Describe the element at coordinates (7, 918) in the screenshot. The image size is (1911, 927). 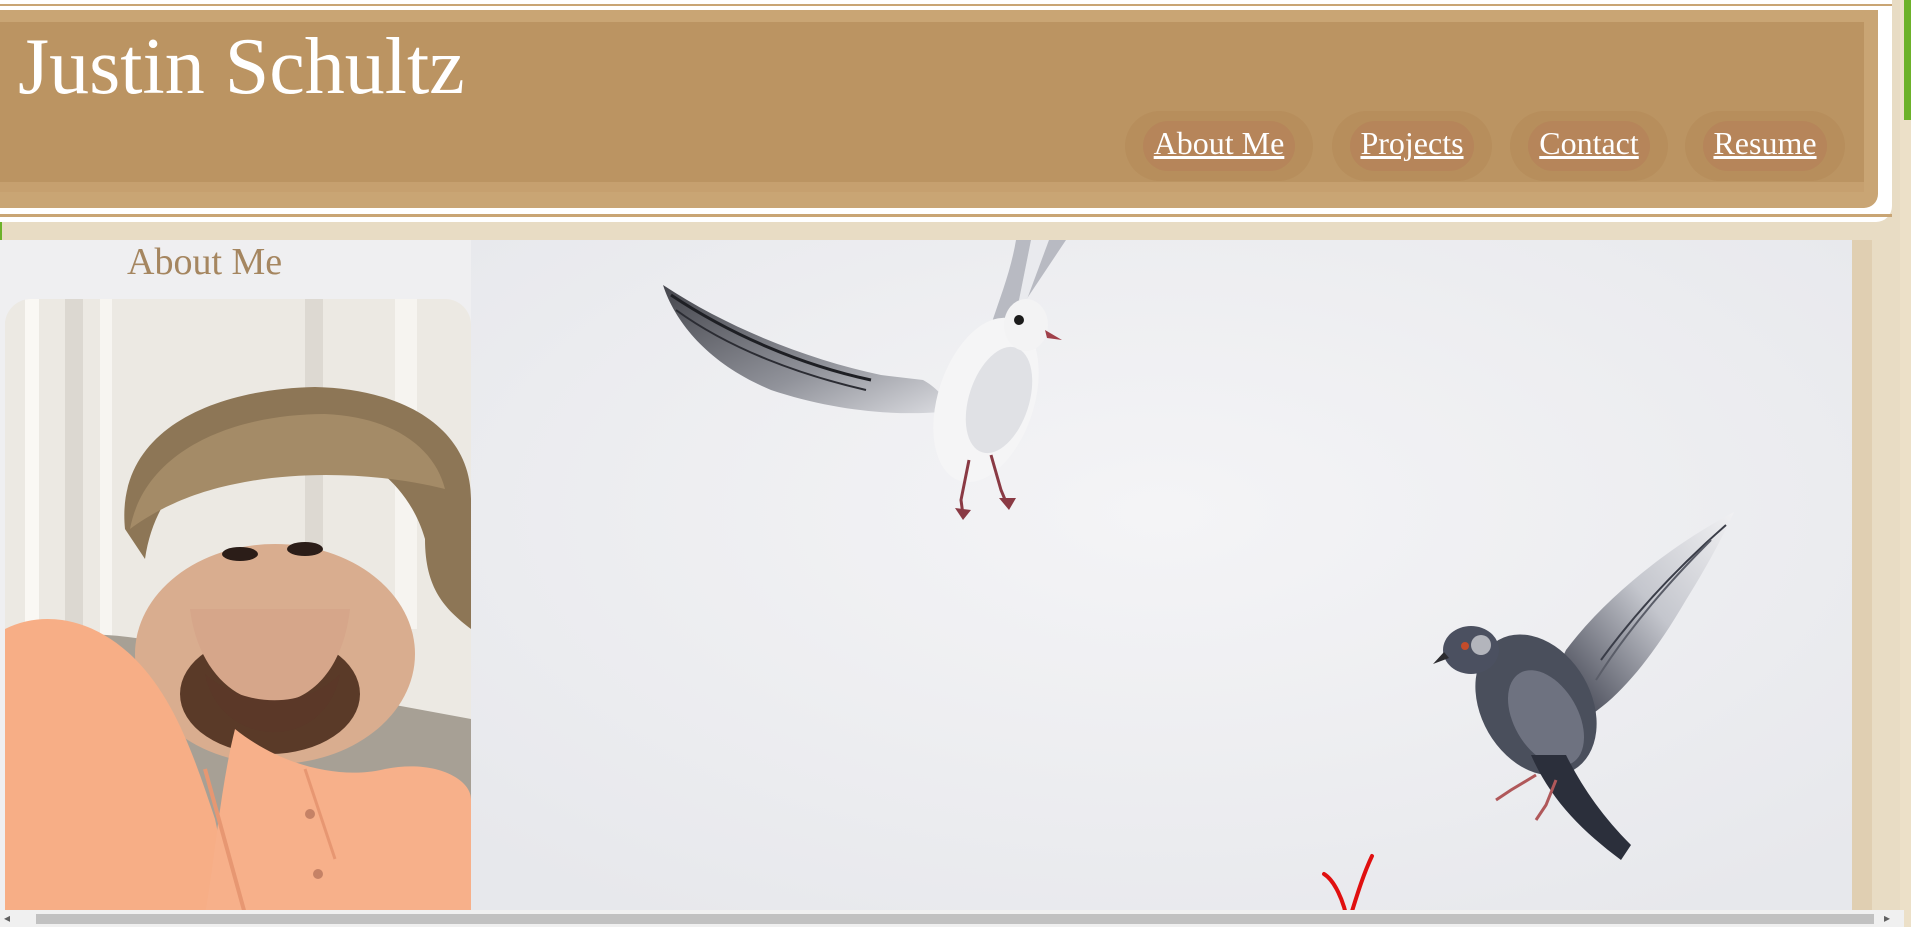
I see `scroll-left-arrow-icon: ◂` at that location.